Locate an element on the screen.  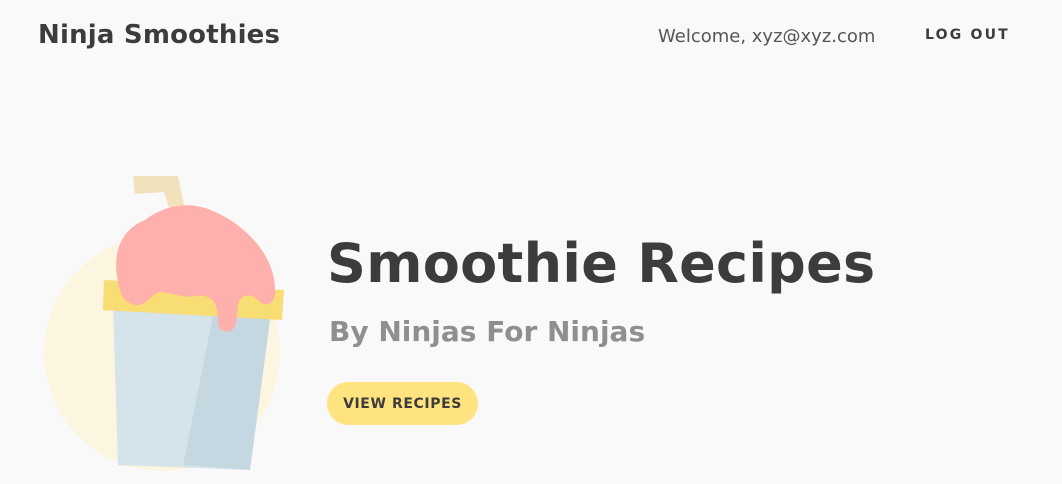
logout-link: LOG OUT is located at coordinates (967, 35).